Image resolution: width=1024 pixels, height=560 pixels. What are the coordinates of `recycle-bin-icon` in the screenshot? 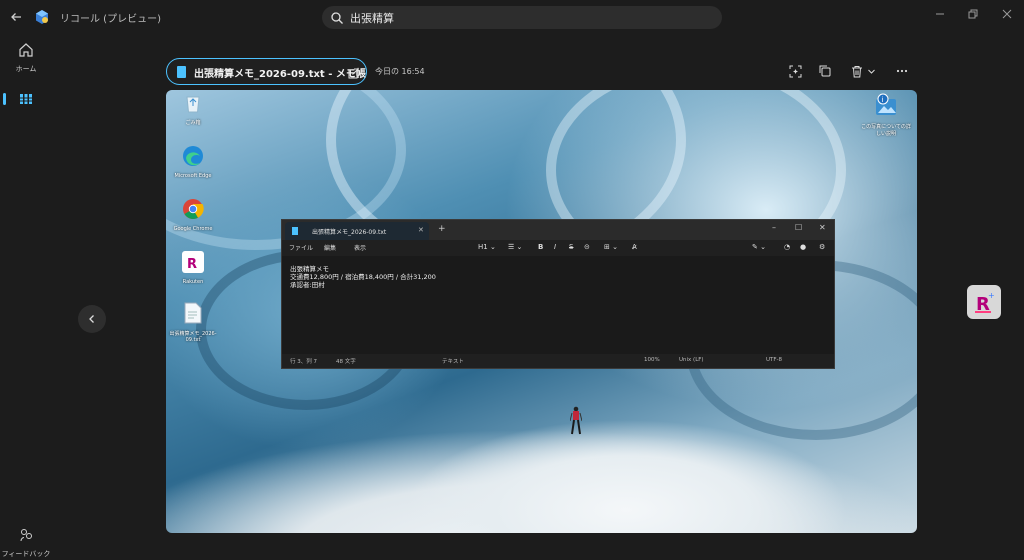 It's located at (193, 104).